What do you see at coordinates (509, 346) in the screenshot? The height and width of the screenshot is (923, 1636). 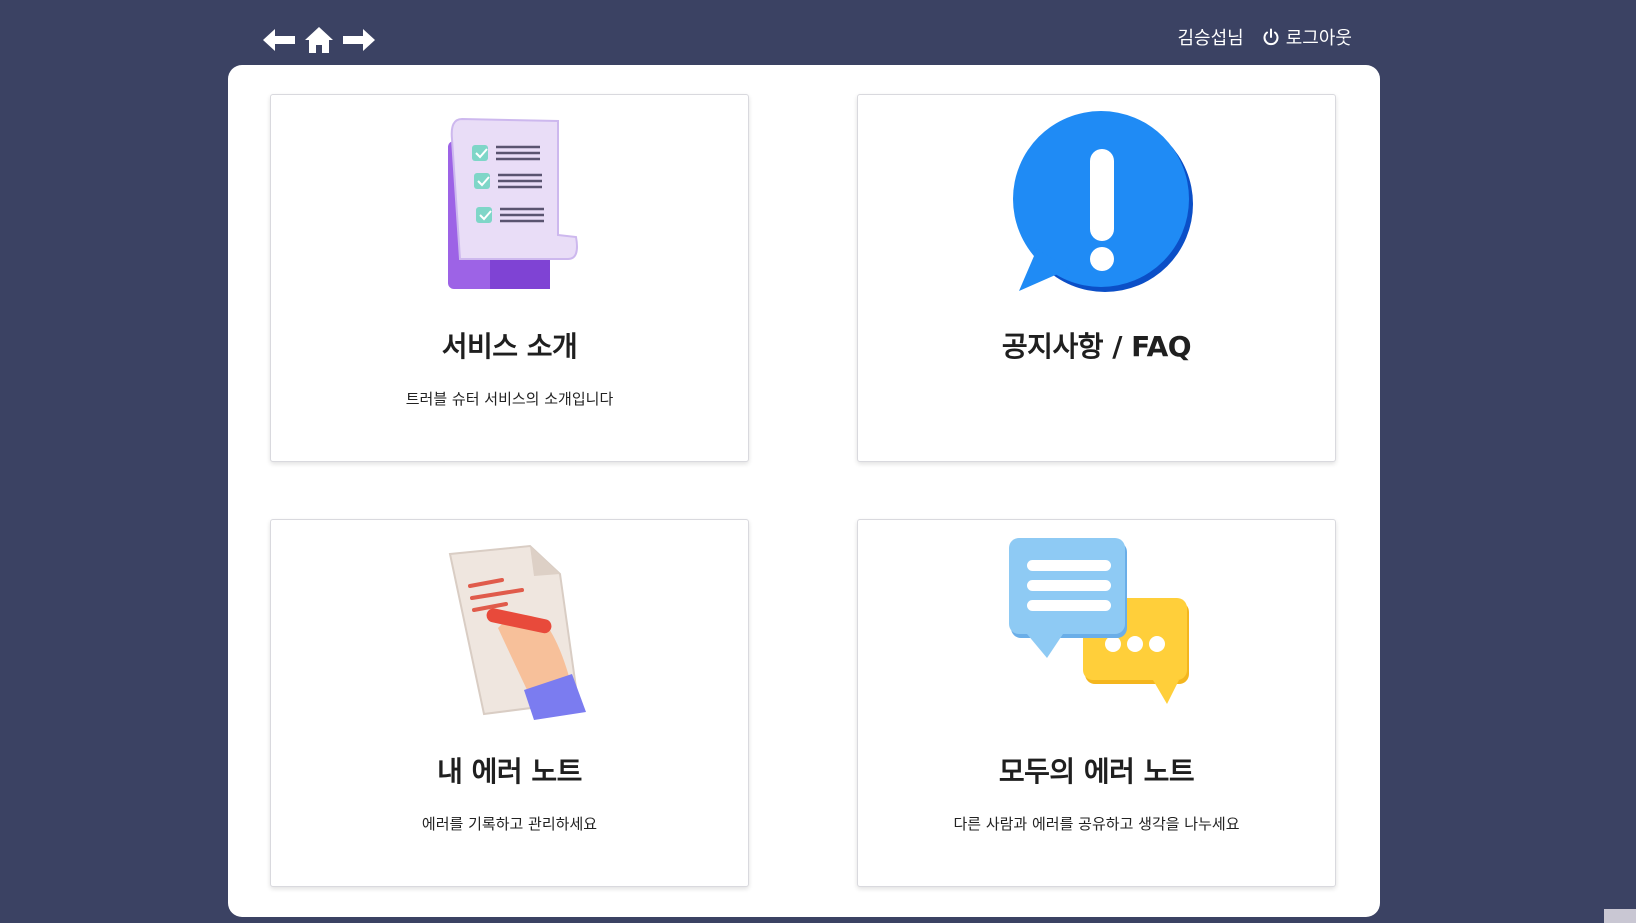 I see `card-title: 서비스 소개` at bounding box center [509, 346].